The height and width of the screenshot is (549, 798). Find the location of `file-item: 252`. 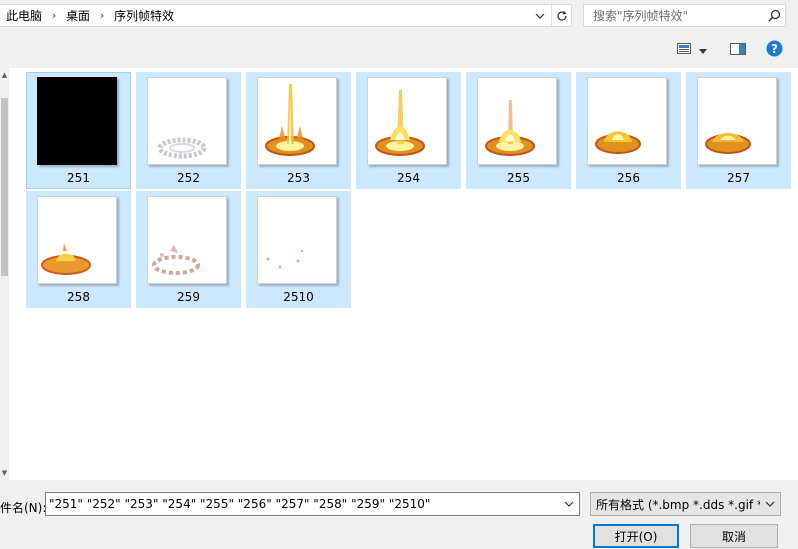

file-item: 252 is located at coordinates (188, 130).